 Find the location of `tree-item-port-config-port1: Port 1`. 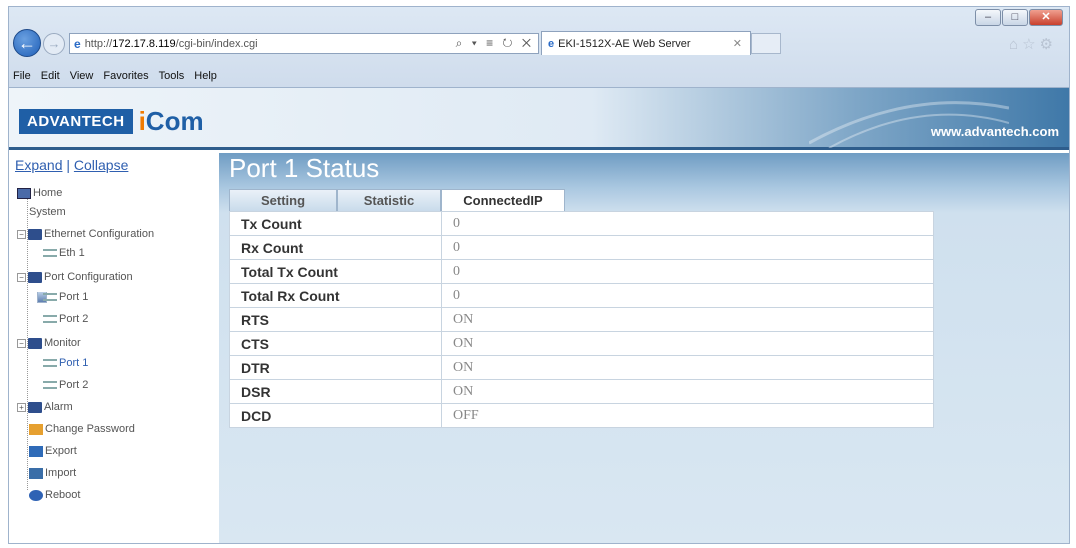

tree-item-port-config-port1: Port 1 is located at coordinates (65, 297).